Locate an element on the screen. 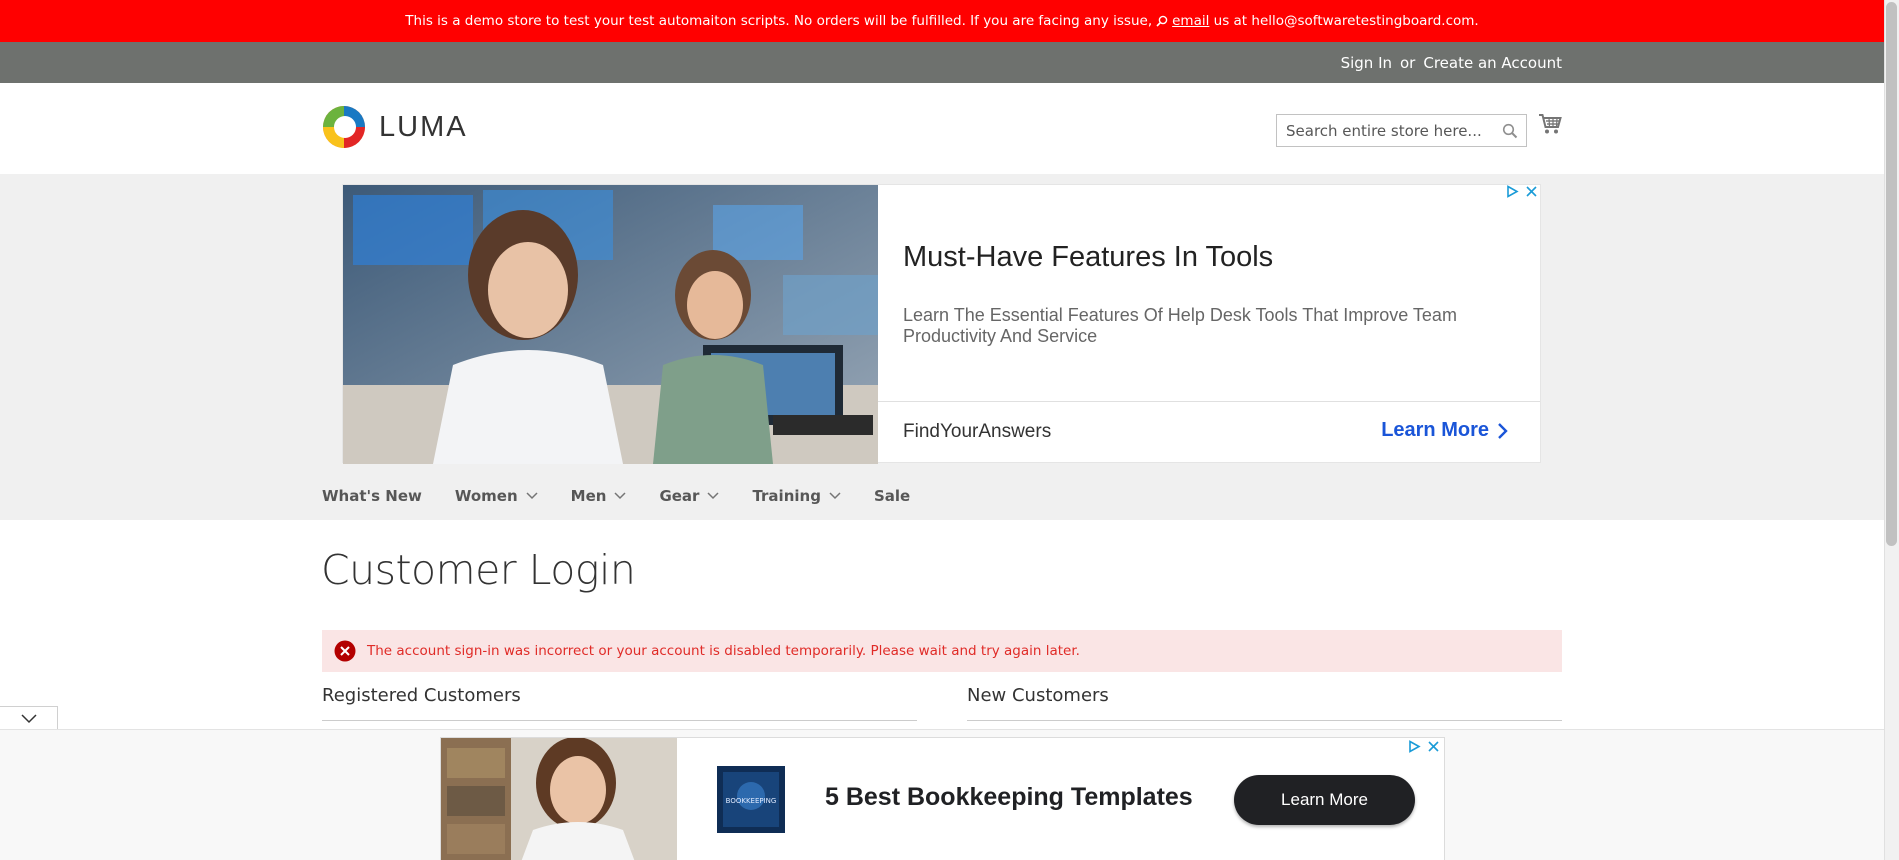 Image resolution: width=1899 pixels, height=860 pixels. new-customers-title: New Customers is located at coordinates (1038, 695).